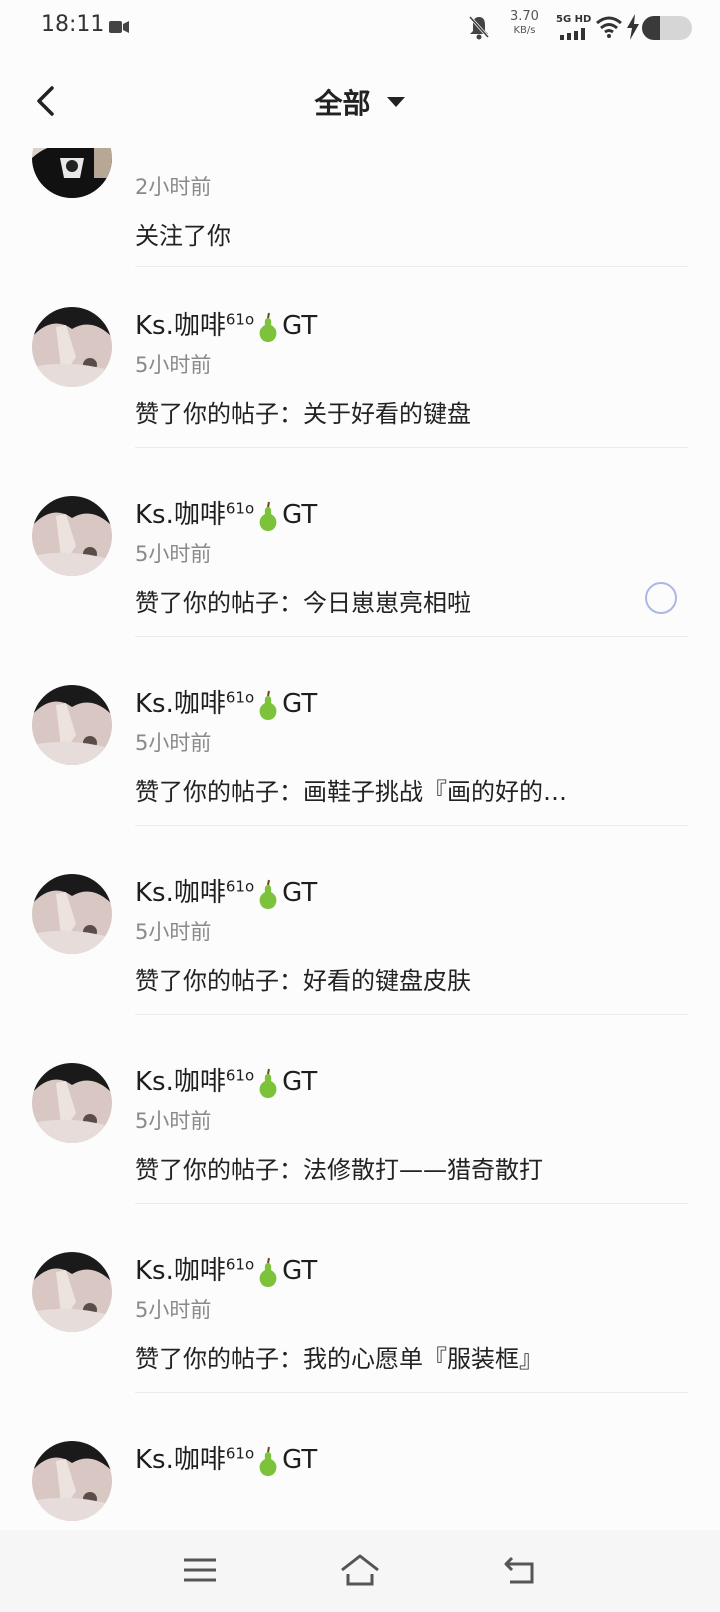  What do you see at coordinates (342, 103) in the screenshot?
I see `page-title: 全部` at bounding box center [342, 103].